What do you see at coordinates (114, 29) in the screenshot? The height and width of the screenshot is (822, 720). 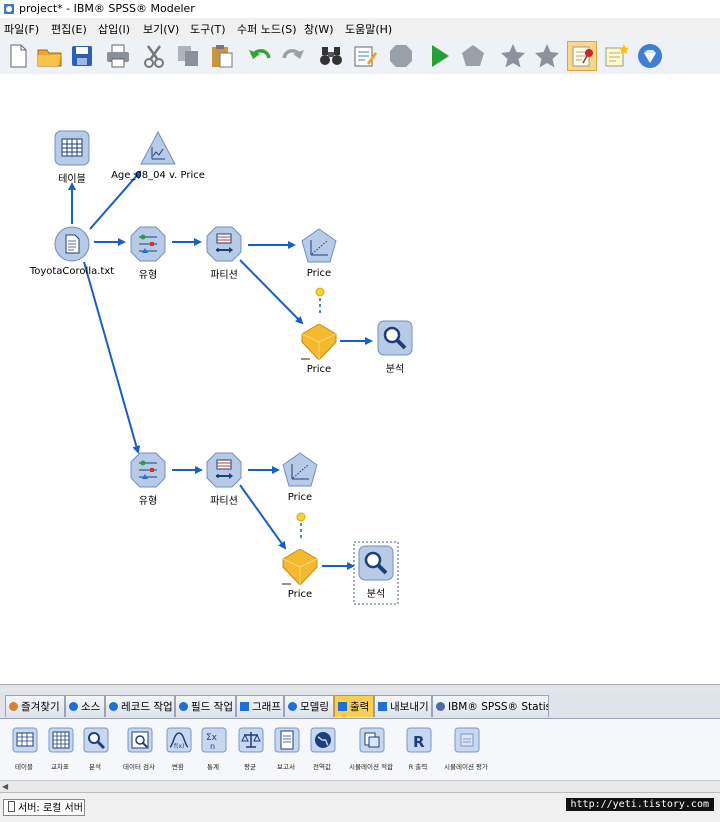 I see `menu-insert: 삽입(I)` at bounding box center [114, 29].